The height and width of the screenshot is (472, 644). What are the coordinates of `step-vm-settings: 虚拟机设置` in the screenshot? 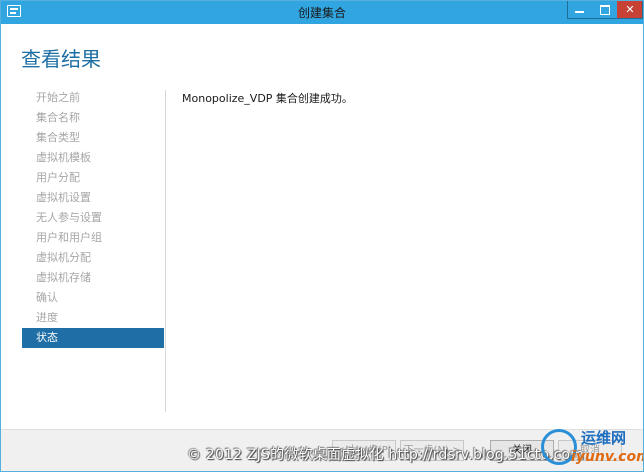 It's located at (63, 197).